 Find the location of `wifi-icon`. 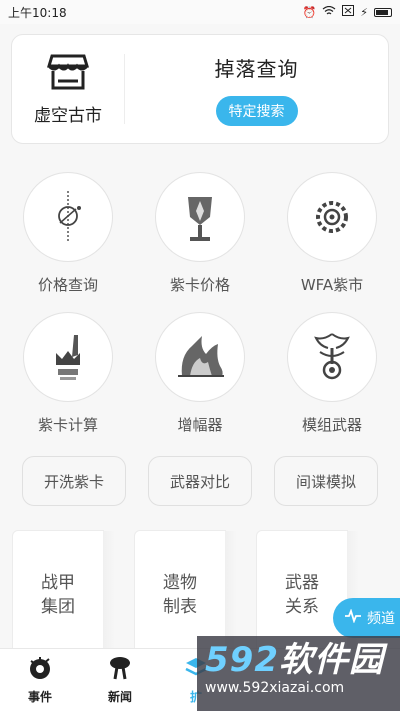

wifi-icon is located at coordinates (329, 12).